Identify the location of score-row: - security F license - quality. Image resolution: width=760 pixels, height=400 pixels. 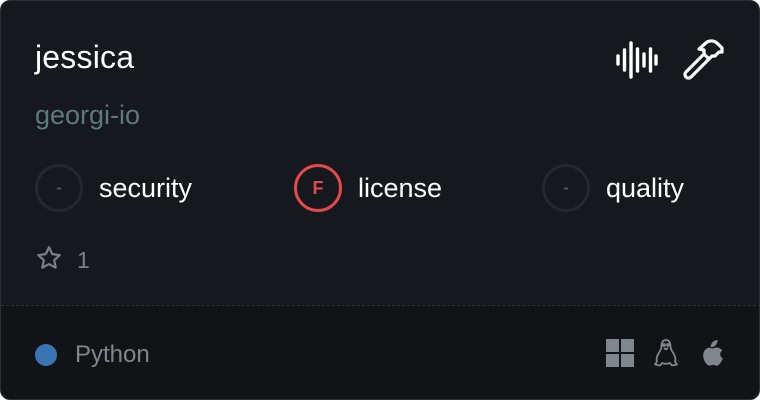
(381, 188).